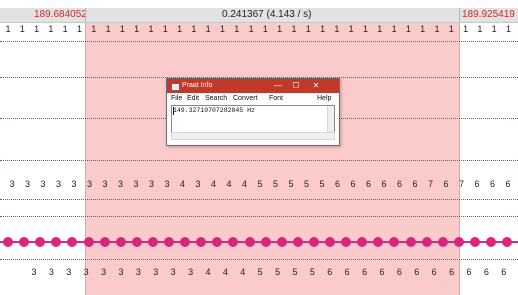 The width and height of the screenshot is (518, 295). What do you see at coordinates (197, 85) in the screenshot?
I see `window-title: Praat Info` at bounding box center [197, 85].